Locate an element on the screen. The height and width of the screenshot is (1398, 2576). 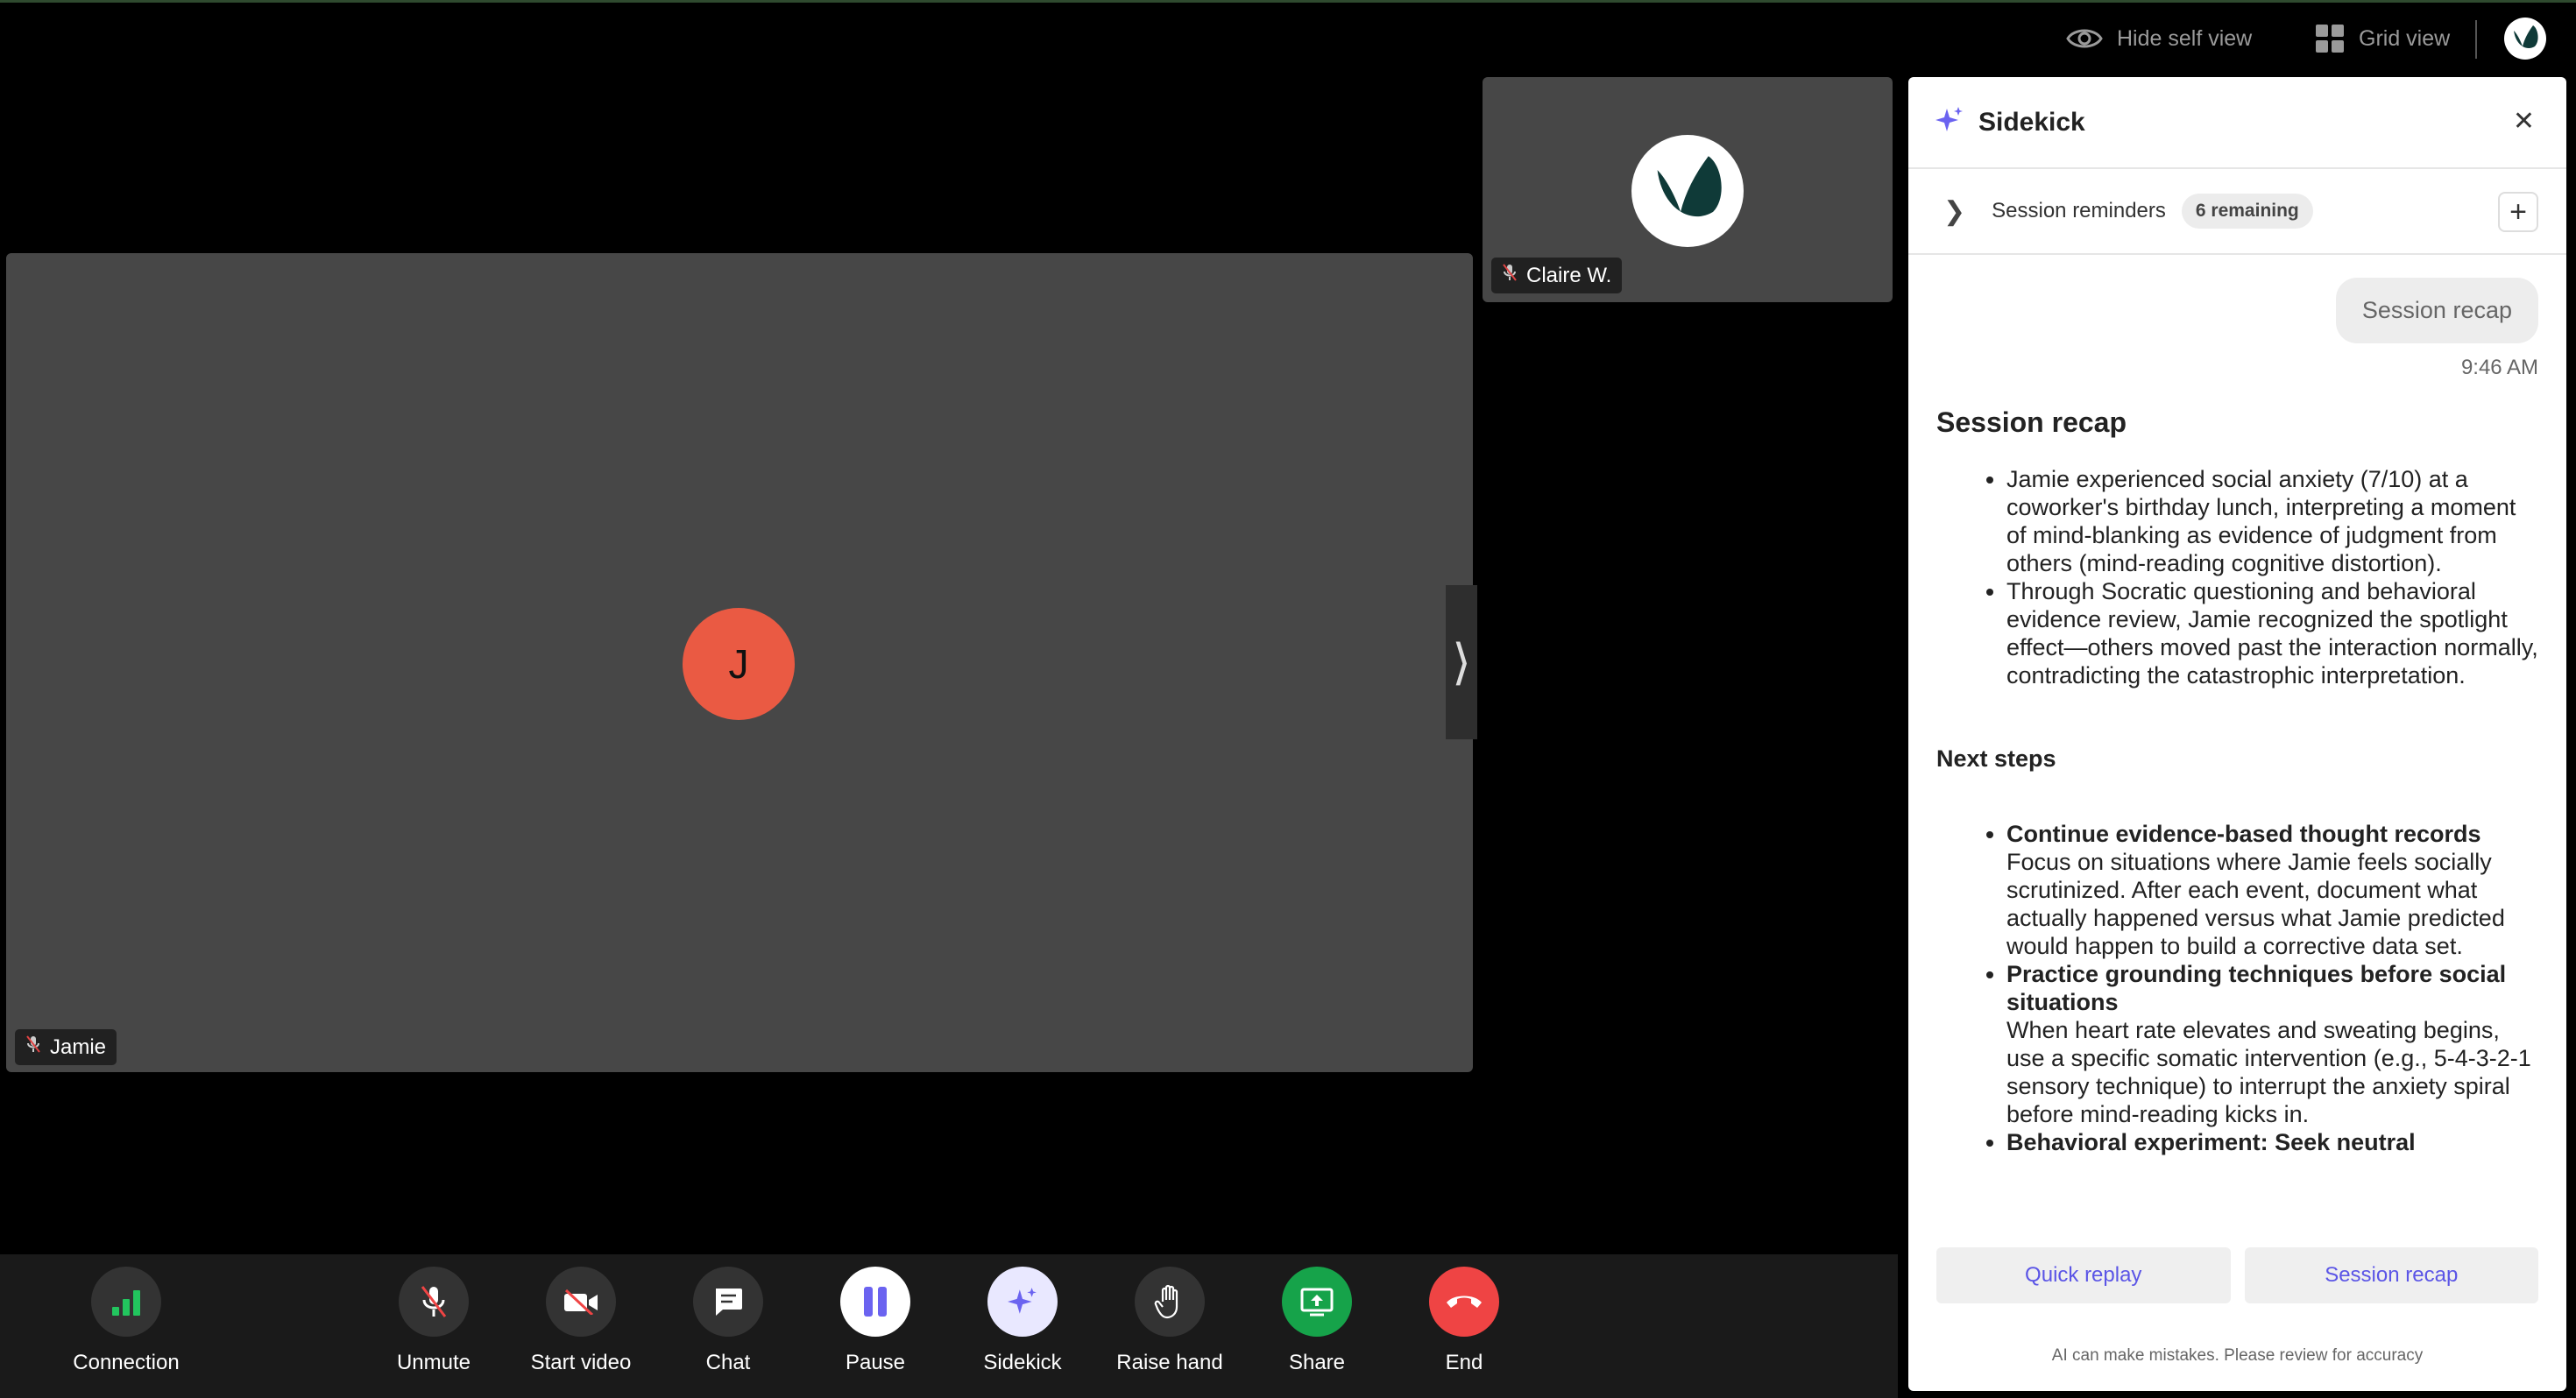
session-reminders-row: ❯ Session reminders 6 remaining + is located at coordinates (2237, 212).